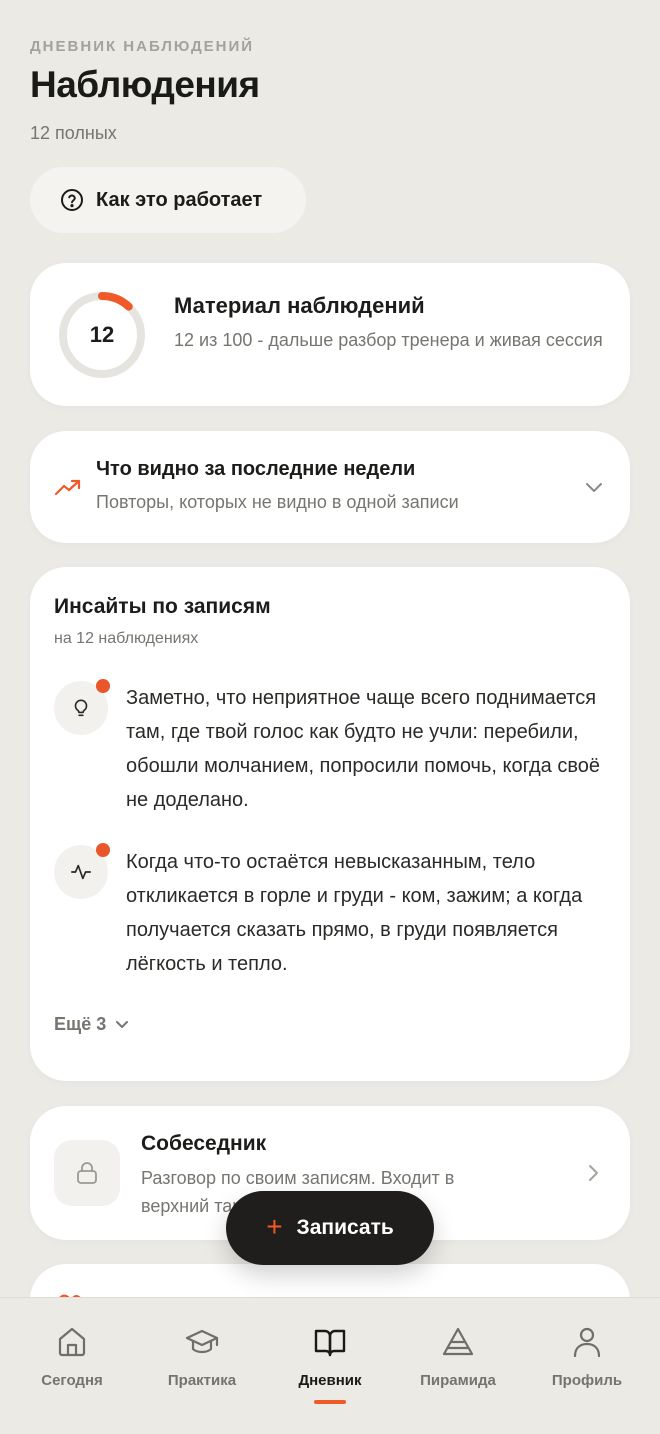  I want to click on tab-profile: Профиль, so click(587, 1366).